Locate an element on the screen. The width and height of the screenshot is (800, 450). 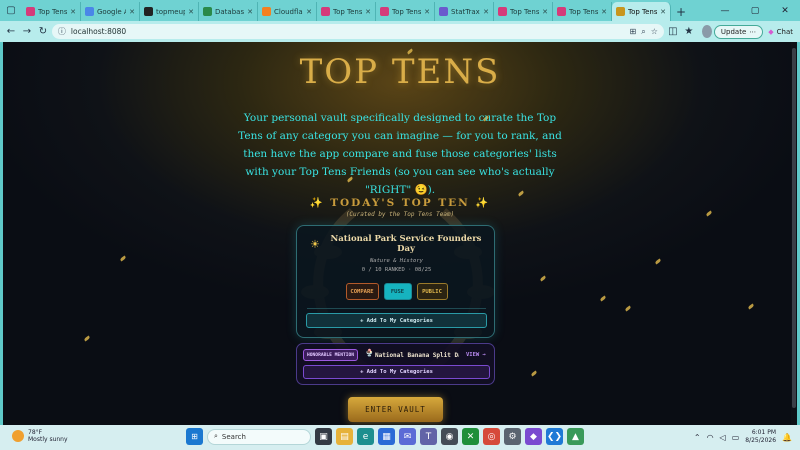
tray-chevron-icon: ⌃ is located at coordinates (697, 437).